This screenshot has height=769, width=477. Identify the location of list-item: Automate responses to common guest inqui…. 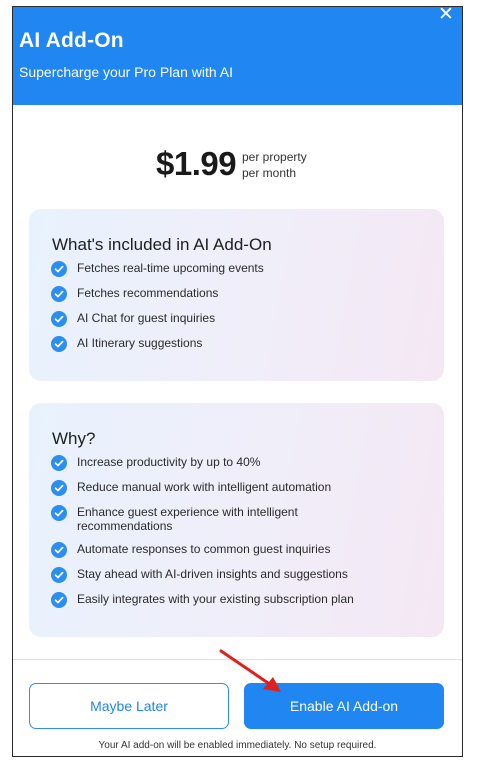
(214, 549).